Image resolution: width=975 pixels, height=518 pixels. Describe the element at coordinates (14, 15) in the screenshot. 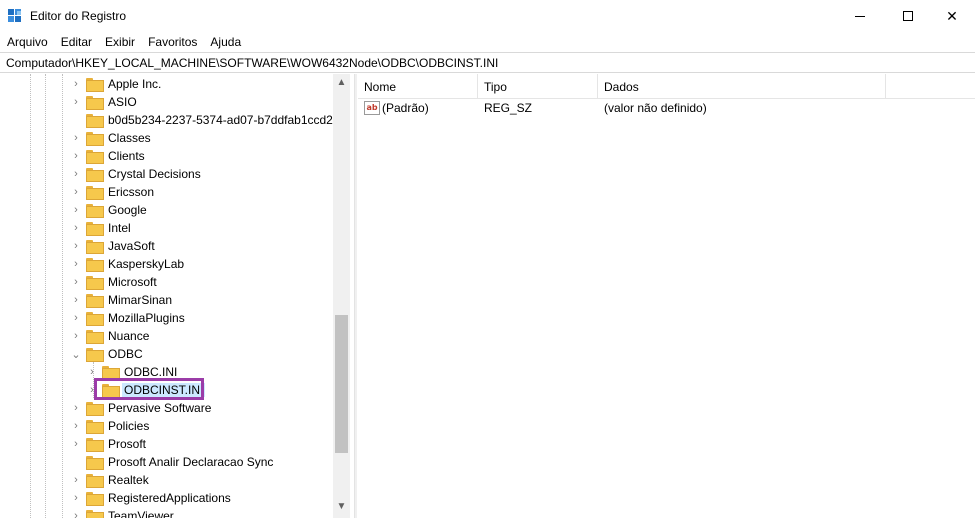

I see `registry-editor-icon` at that location.